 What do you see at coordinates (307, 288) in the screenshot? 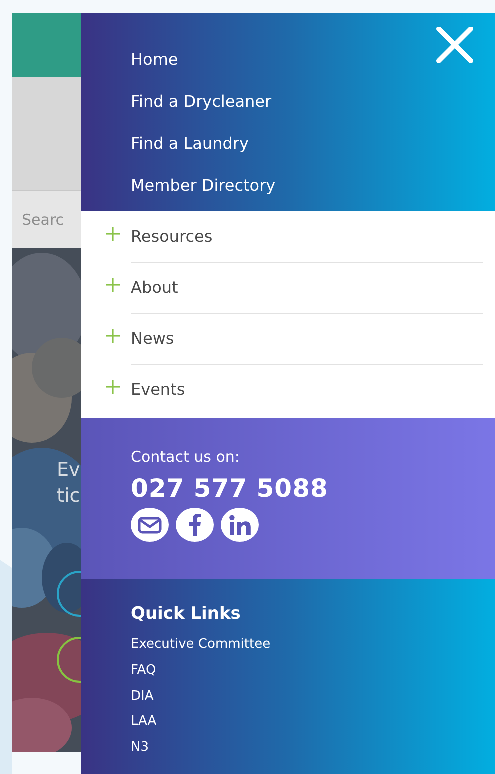
I see `menu-section-link: About` at bounding box center [307, 288].